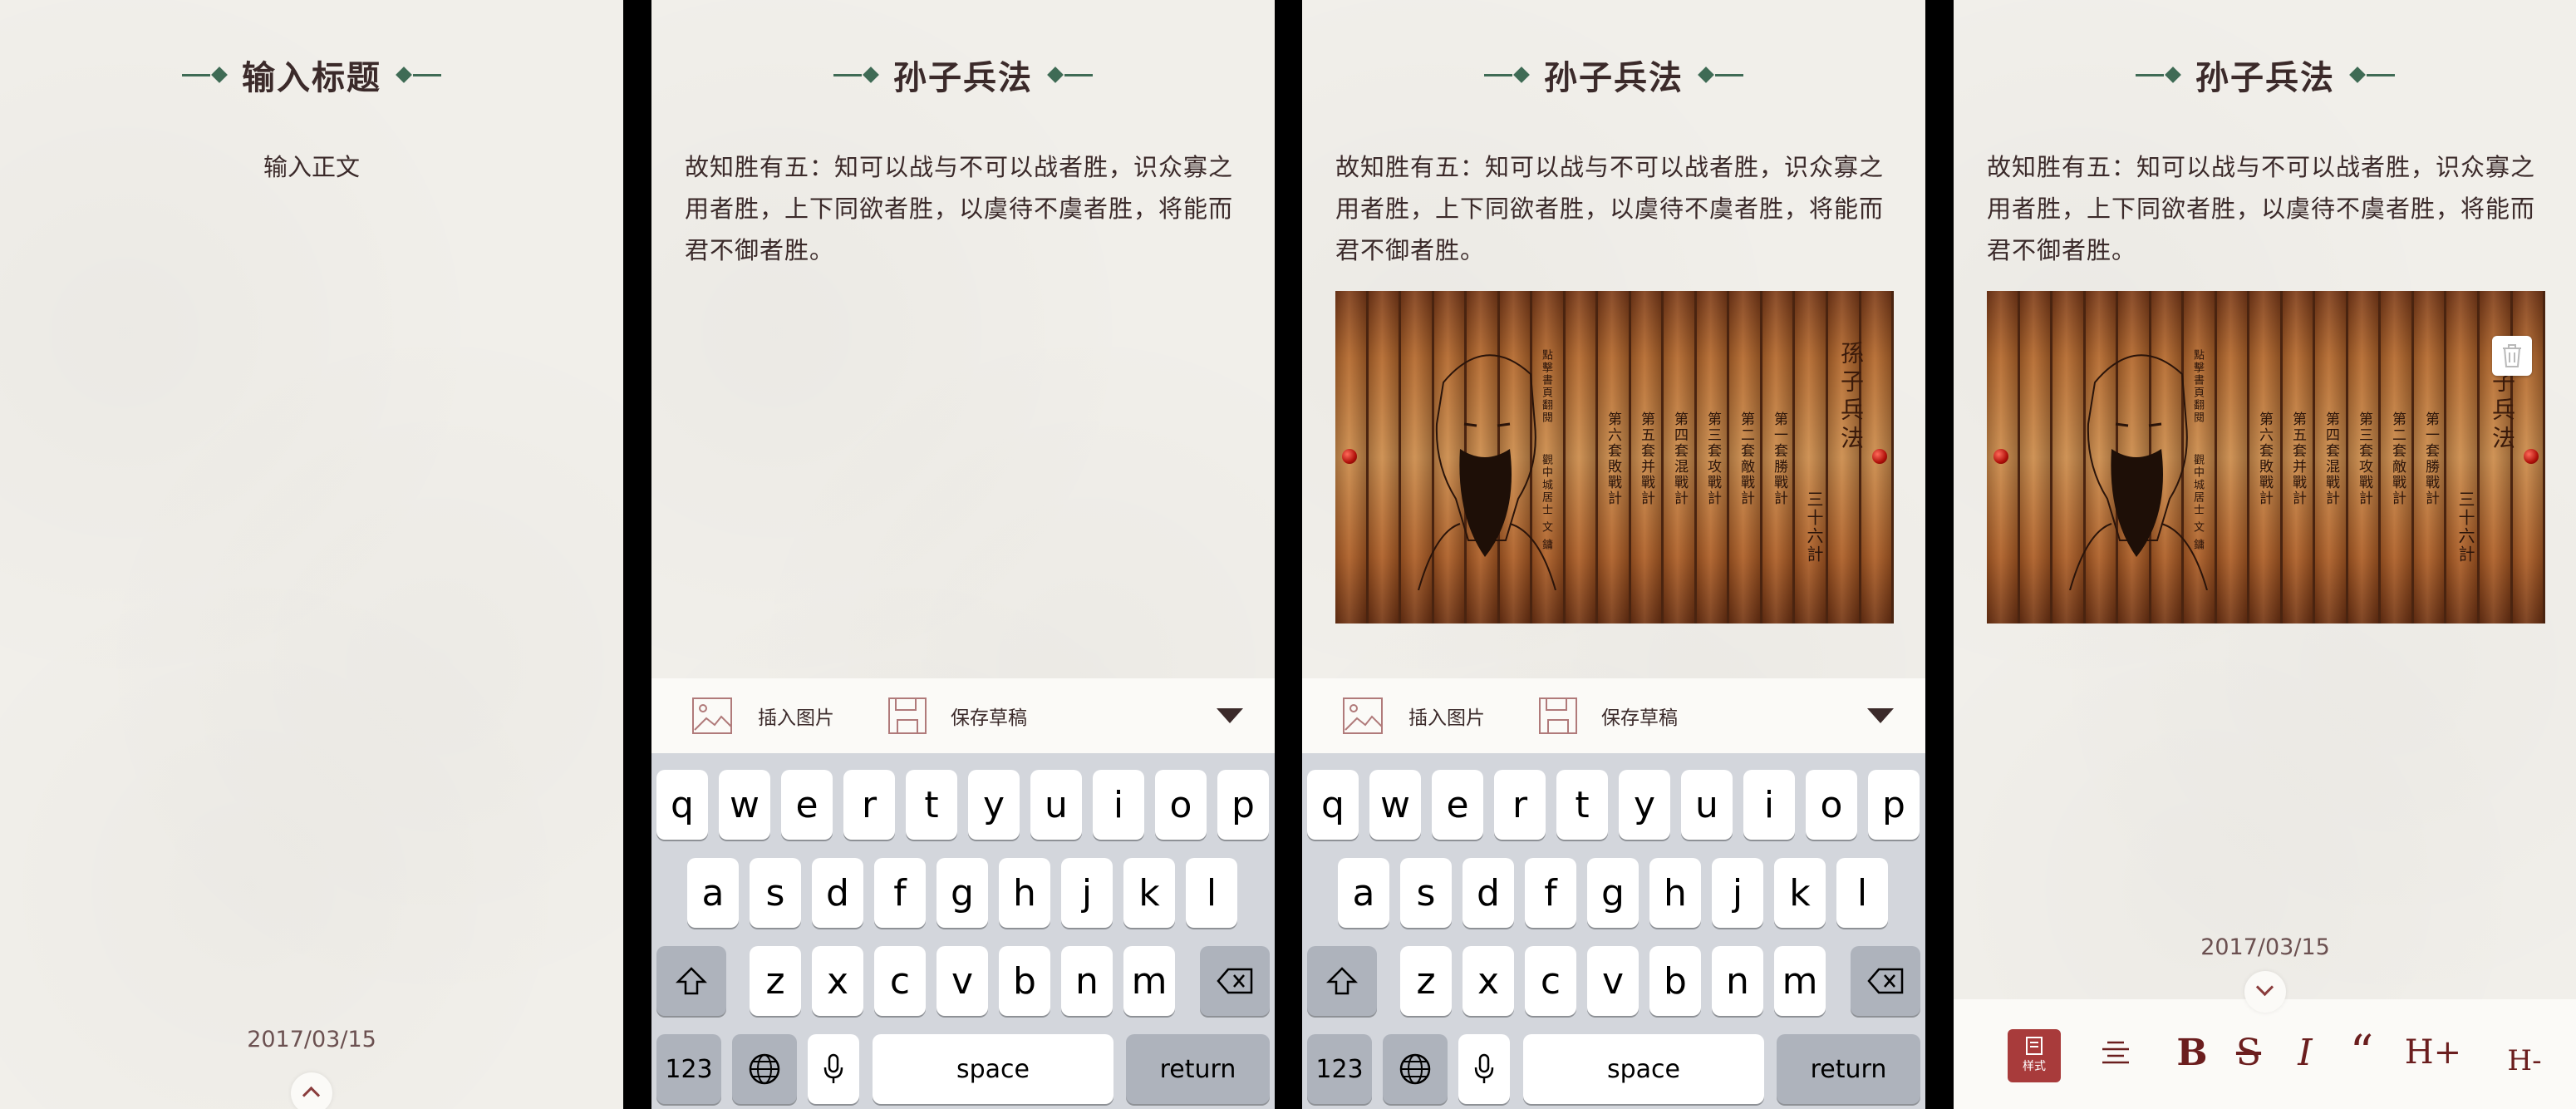  Describe the element at coordinates (2512, 356) in the screenshot. I see `delete-image-button` at that location.